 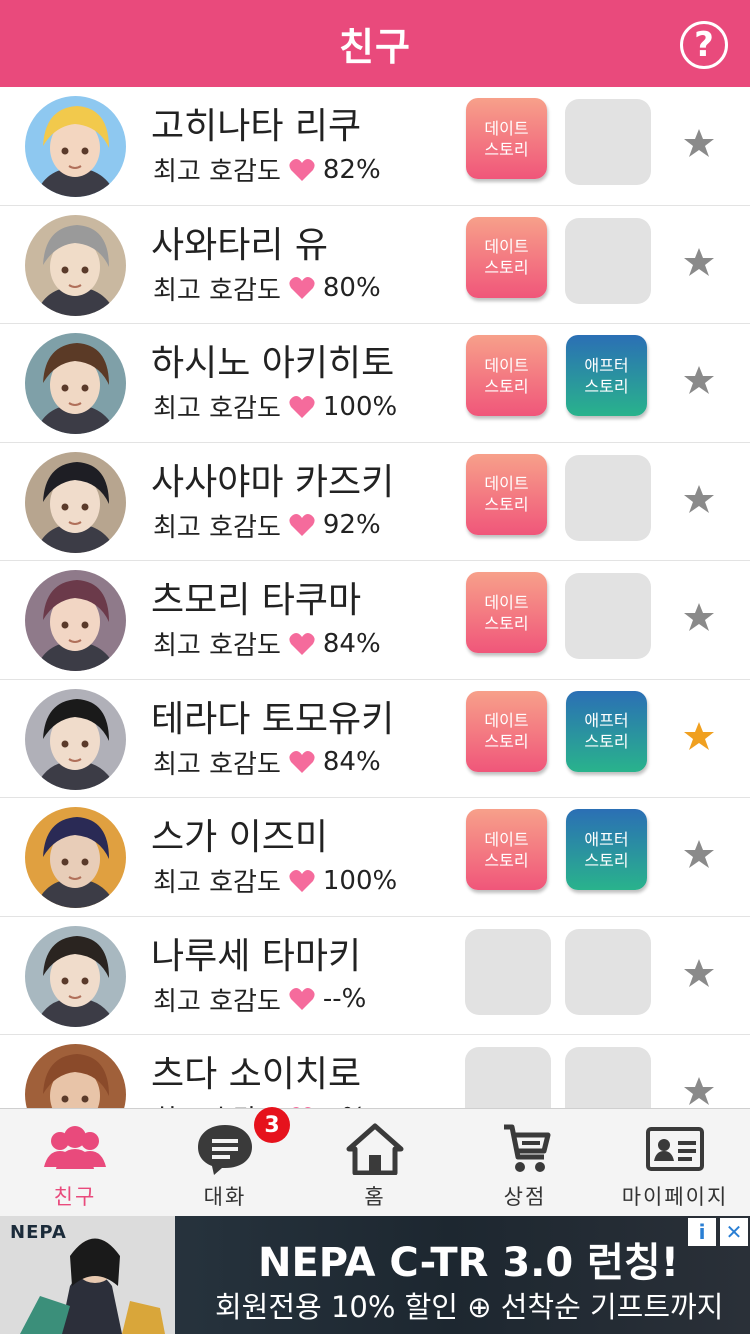 What do you see at coordinates (273, 719) in the screenshot?
I see `friend-name: 테라다 토모유키` at bounding box center [273, 719].